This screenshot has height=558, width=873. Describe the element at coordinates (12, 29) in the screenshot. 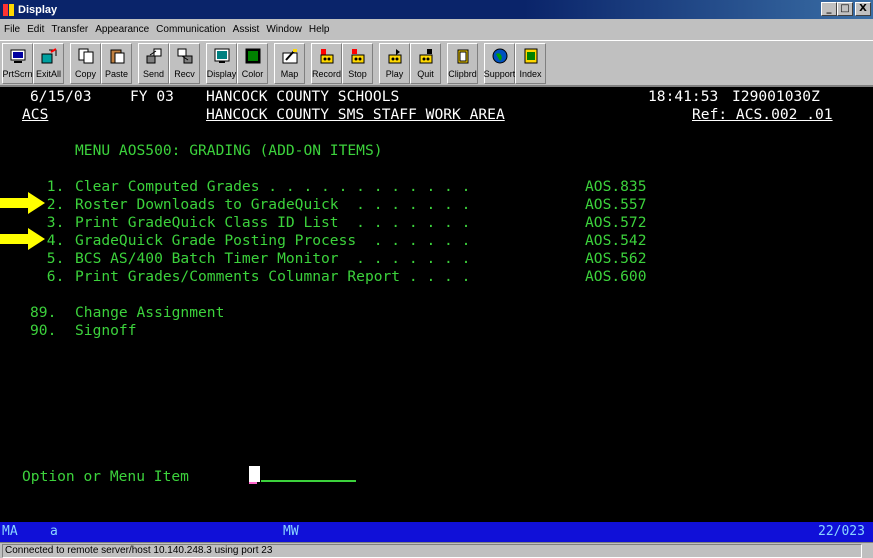

I see `menu-file: File` at that location.